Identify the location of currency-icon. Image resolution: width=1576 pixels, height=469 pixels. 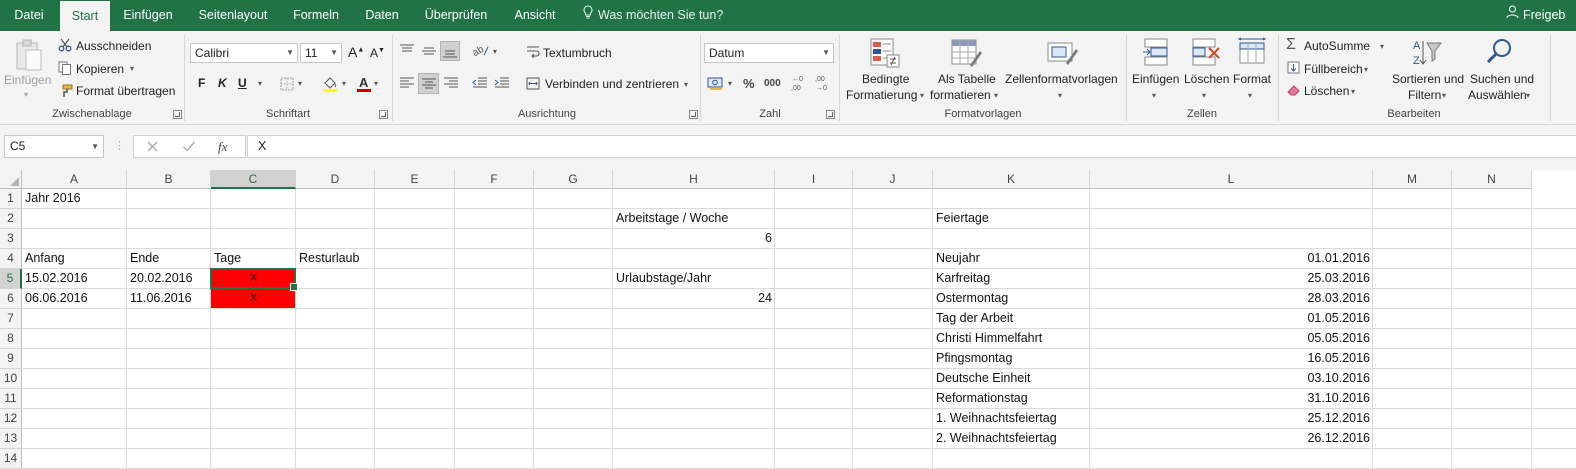
(716, 85).